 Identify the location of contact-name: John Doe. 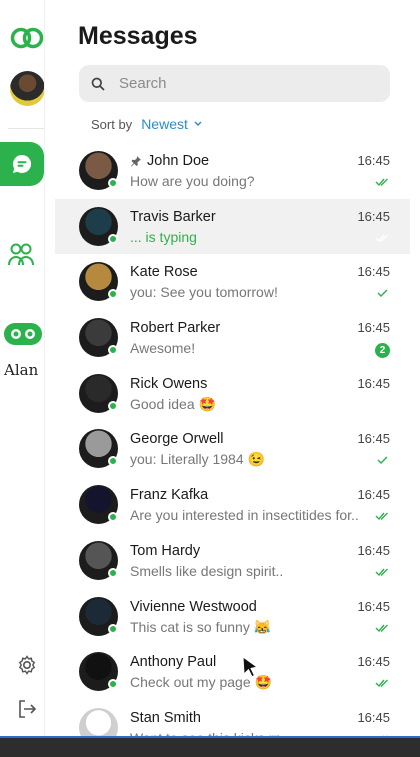
(178, 161).